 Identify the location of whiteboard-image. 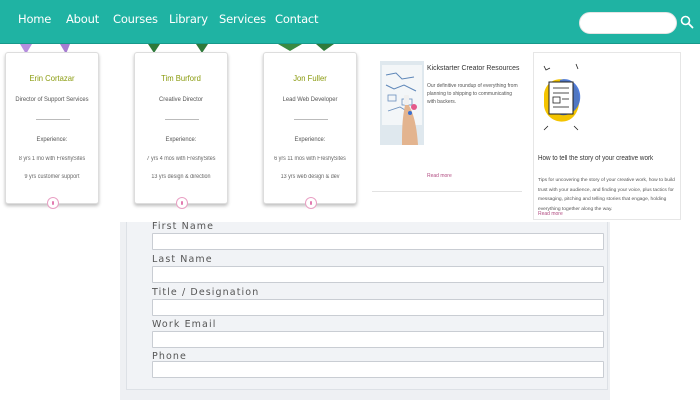
(402, 103).